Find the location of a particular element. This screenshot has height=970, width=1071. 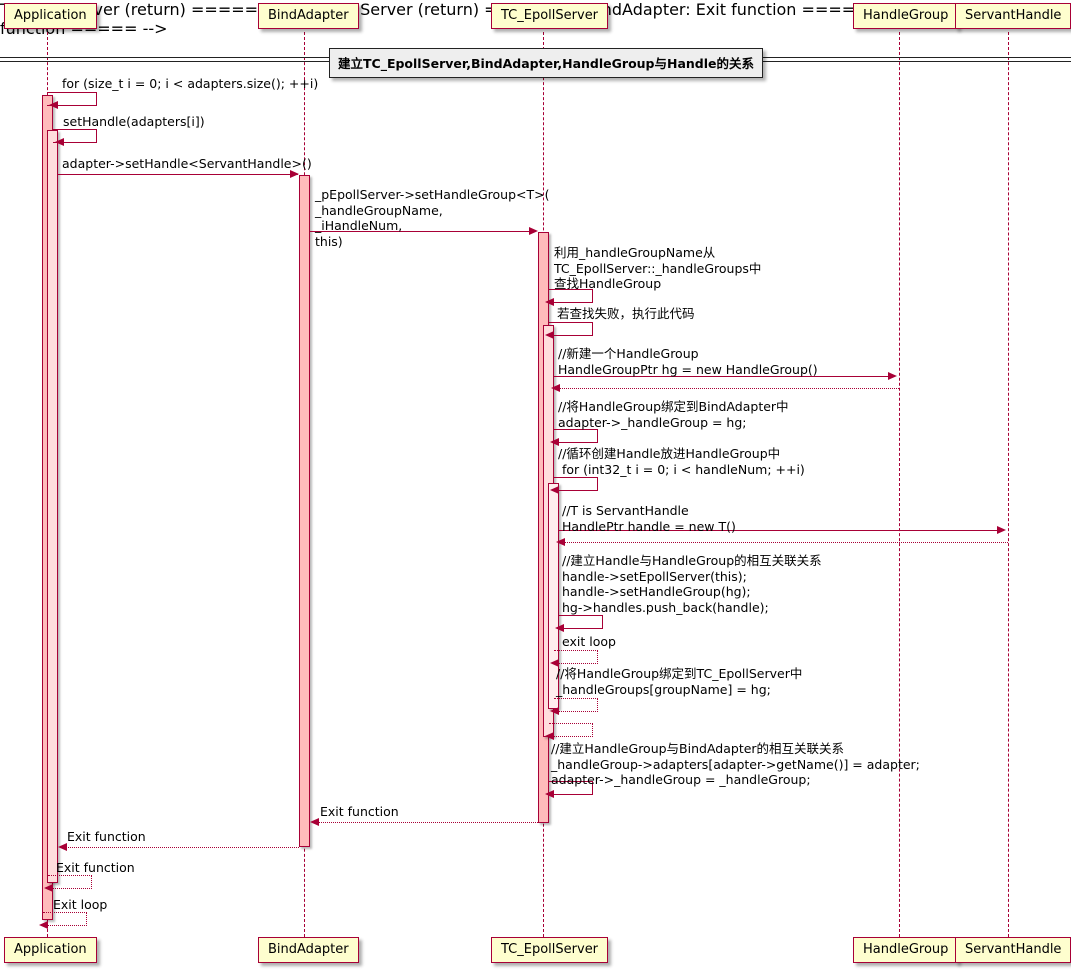

arrow-head-m05 is located at coordinates (549, 302).